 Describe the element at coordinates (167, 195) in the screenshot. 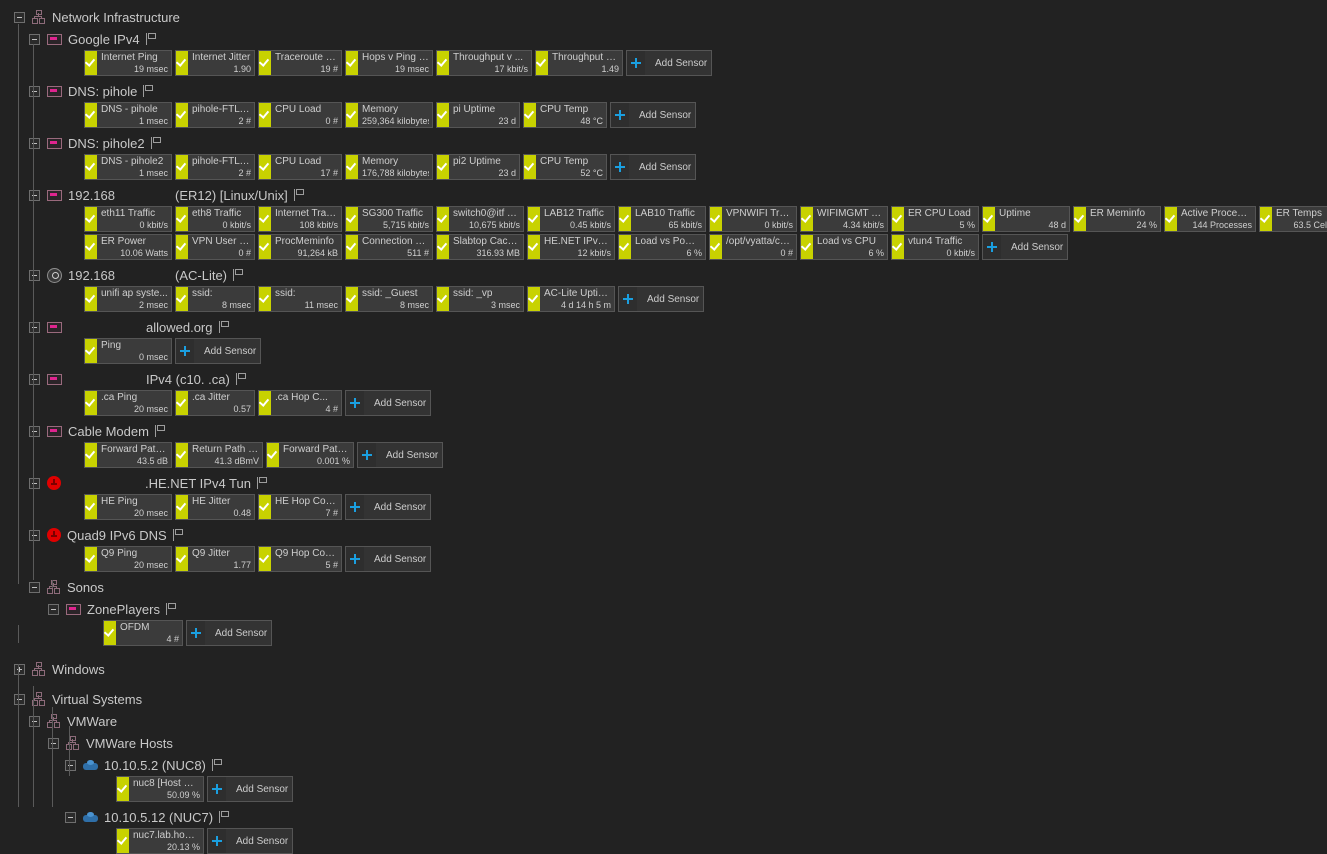

I see `tree-node-er12: 192.168 (ER12) [Linux/Unix]` at that location.